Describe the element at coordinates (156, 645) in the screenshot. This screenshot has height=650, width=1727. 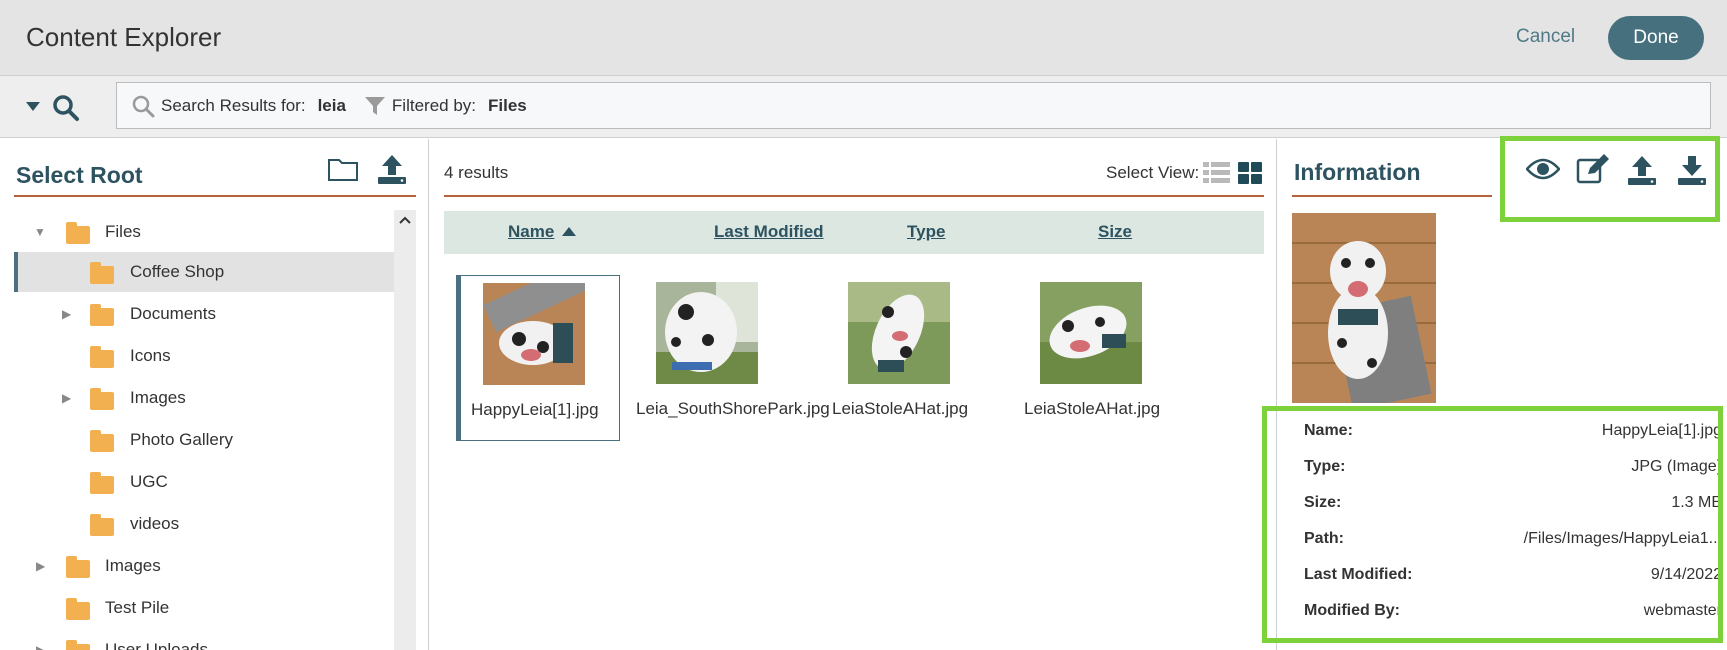
I see `tree-item-label: User Uploads` at that location.